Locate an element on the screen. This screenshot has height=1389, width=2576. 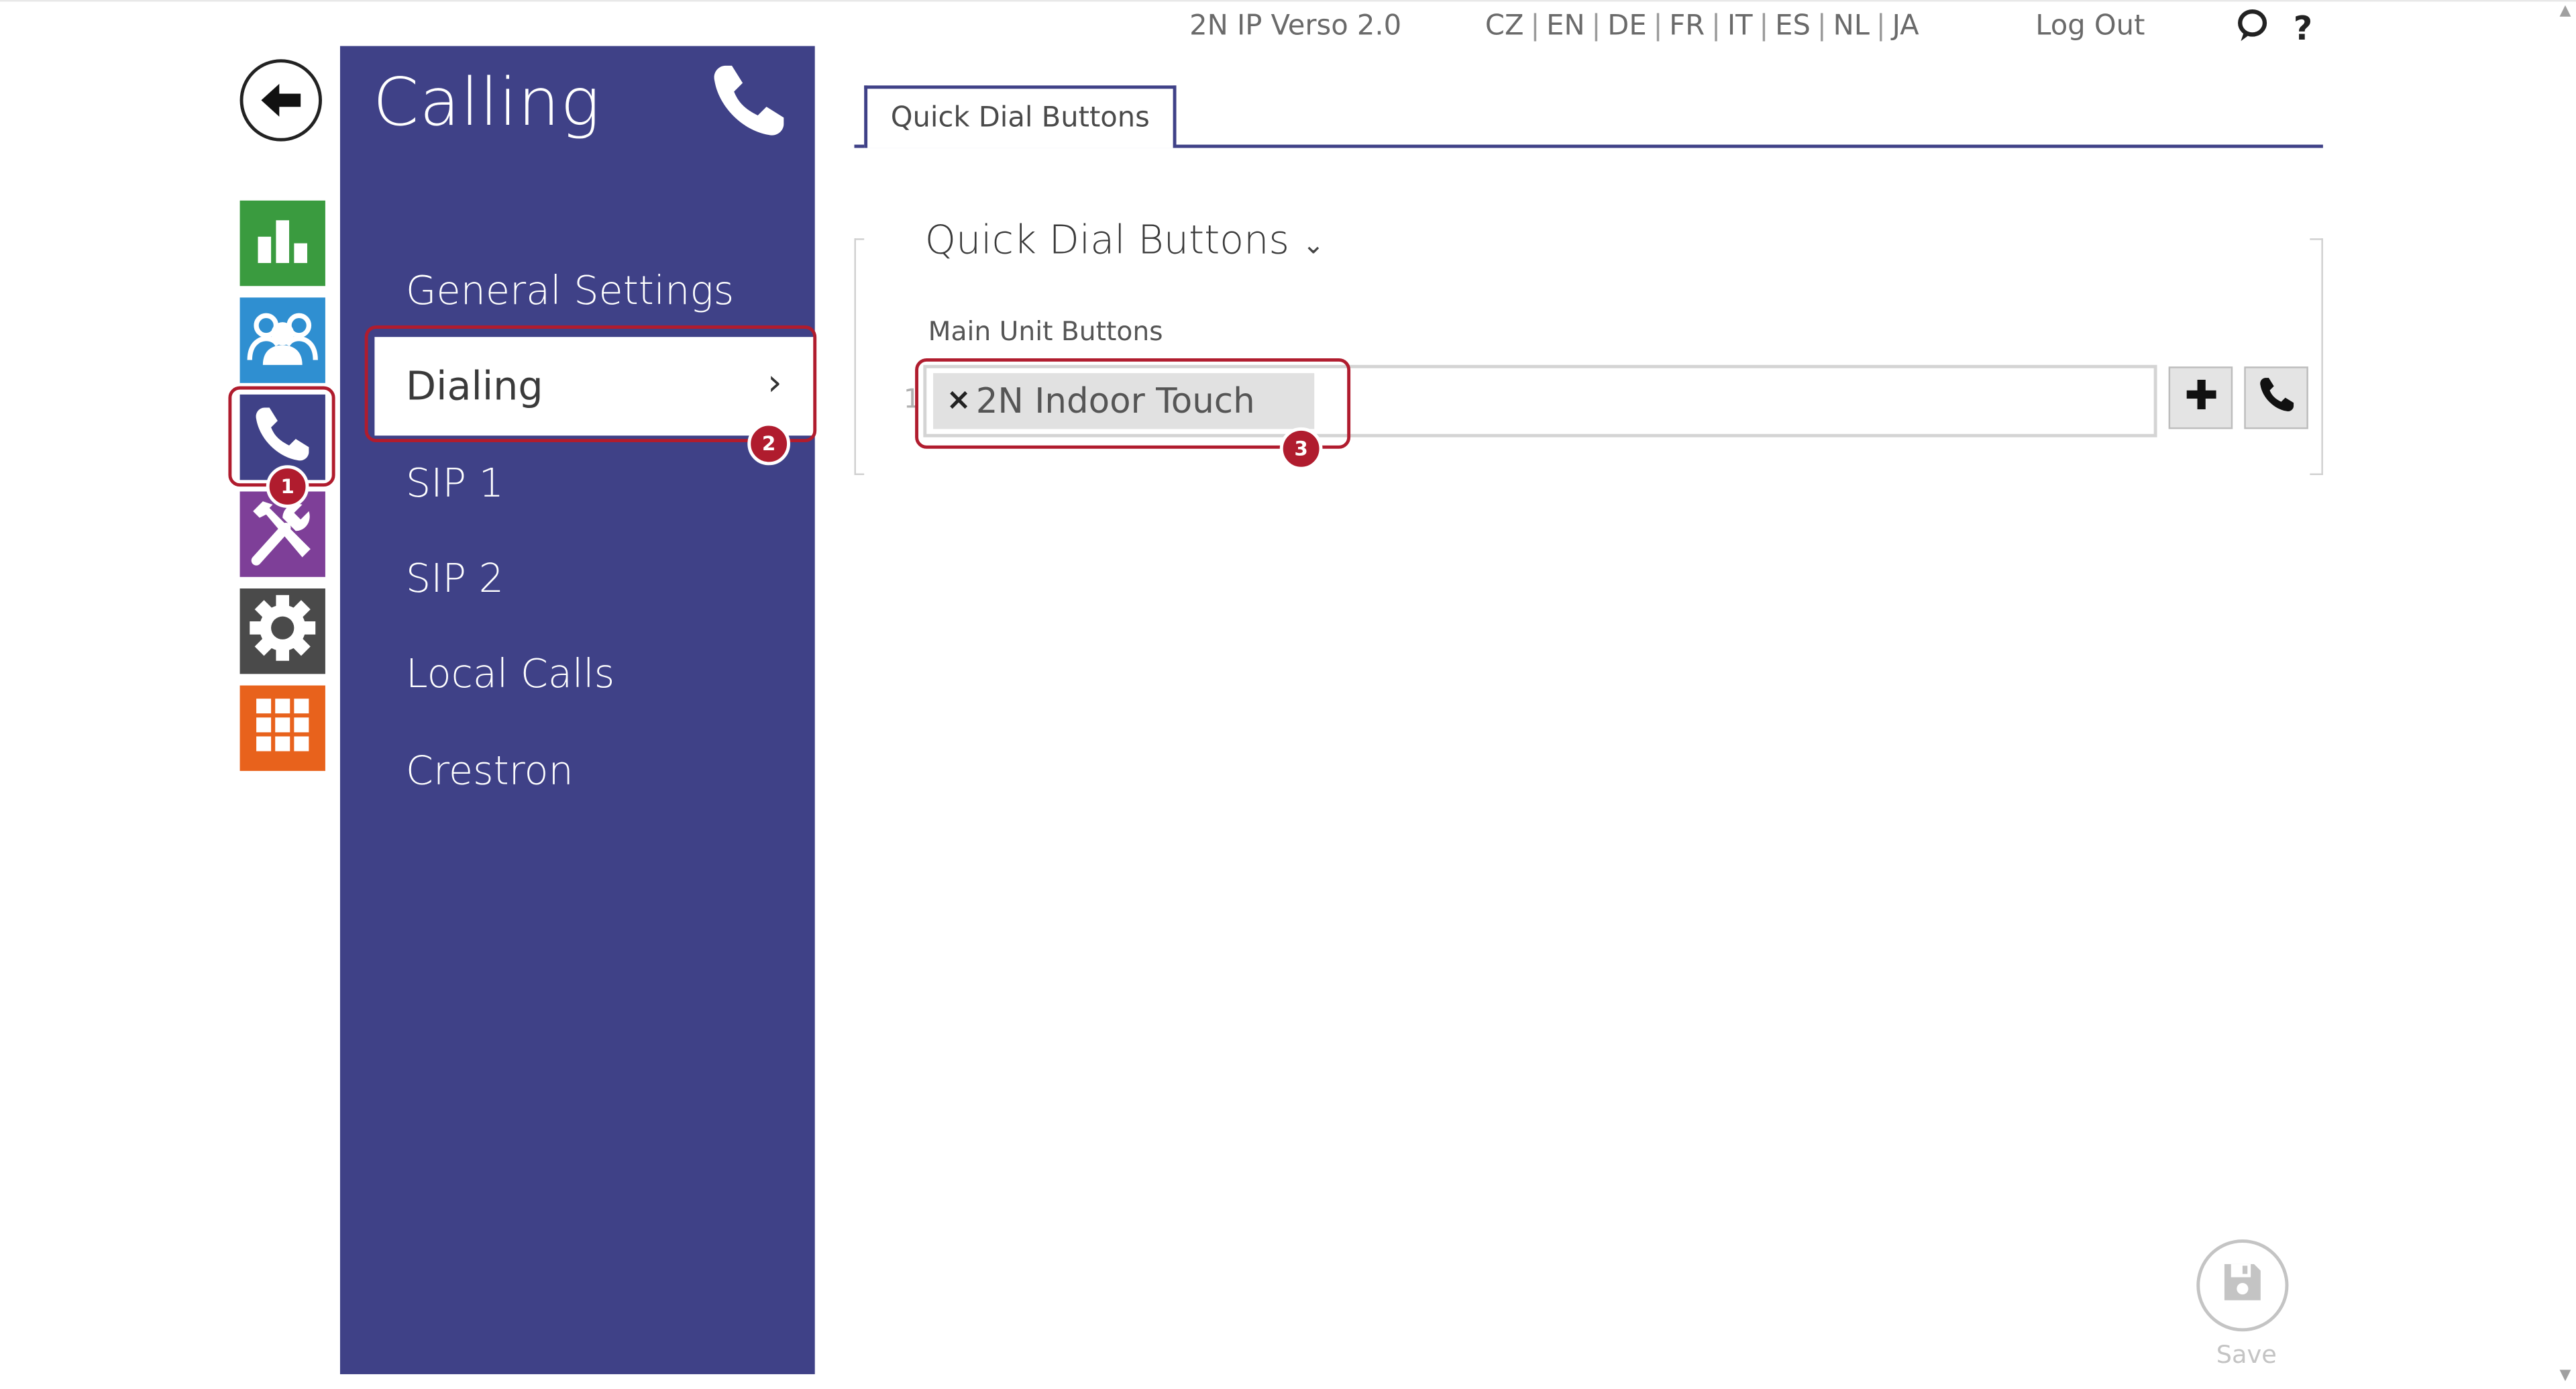
save-label: Save is located at coordinates (2246, 1355).